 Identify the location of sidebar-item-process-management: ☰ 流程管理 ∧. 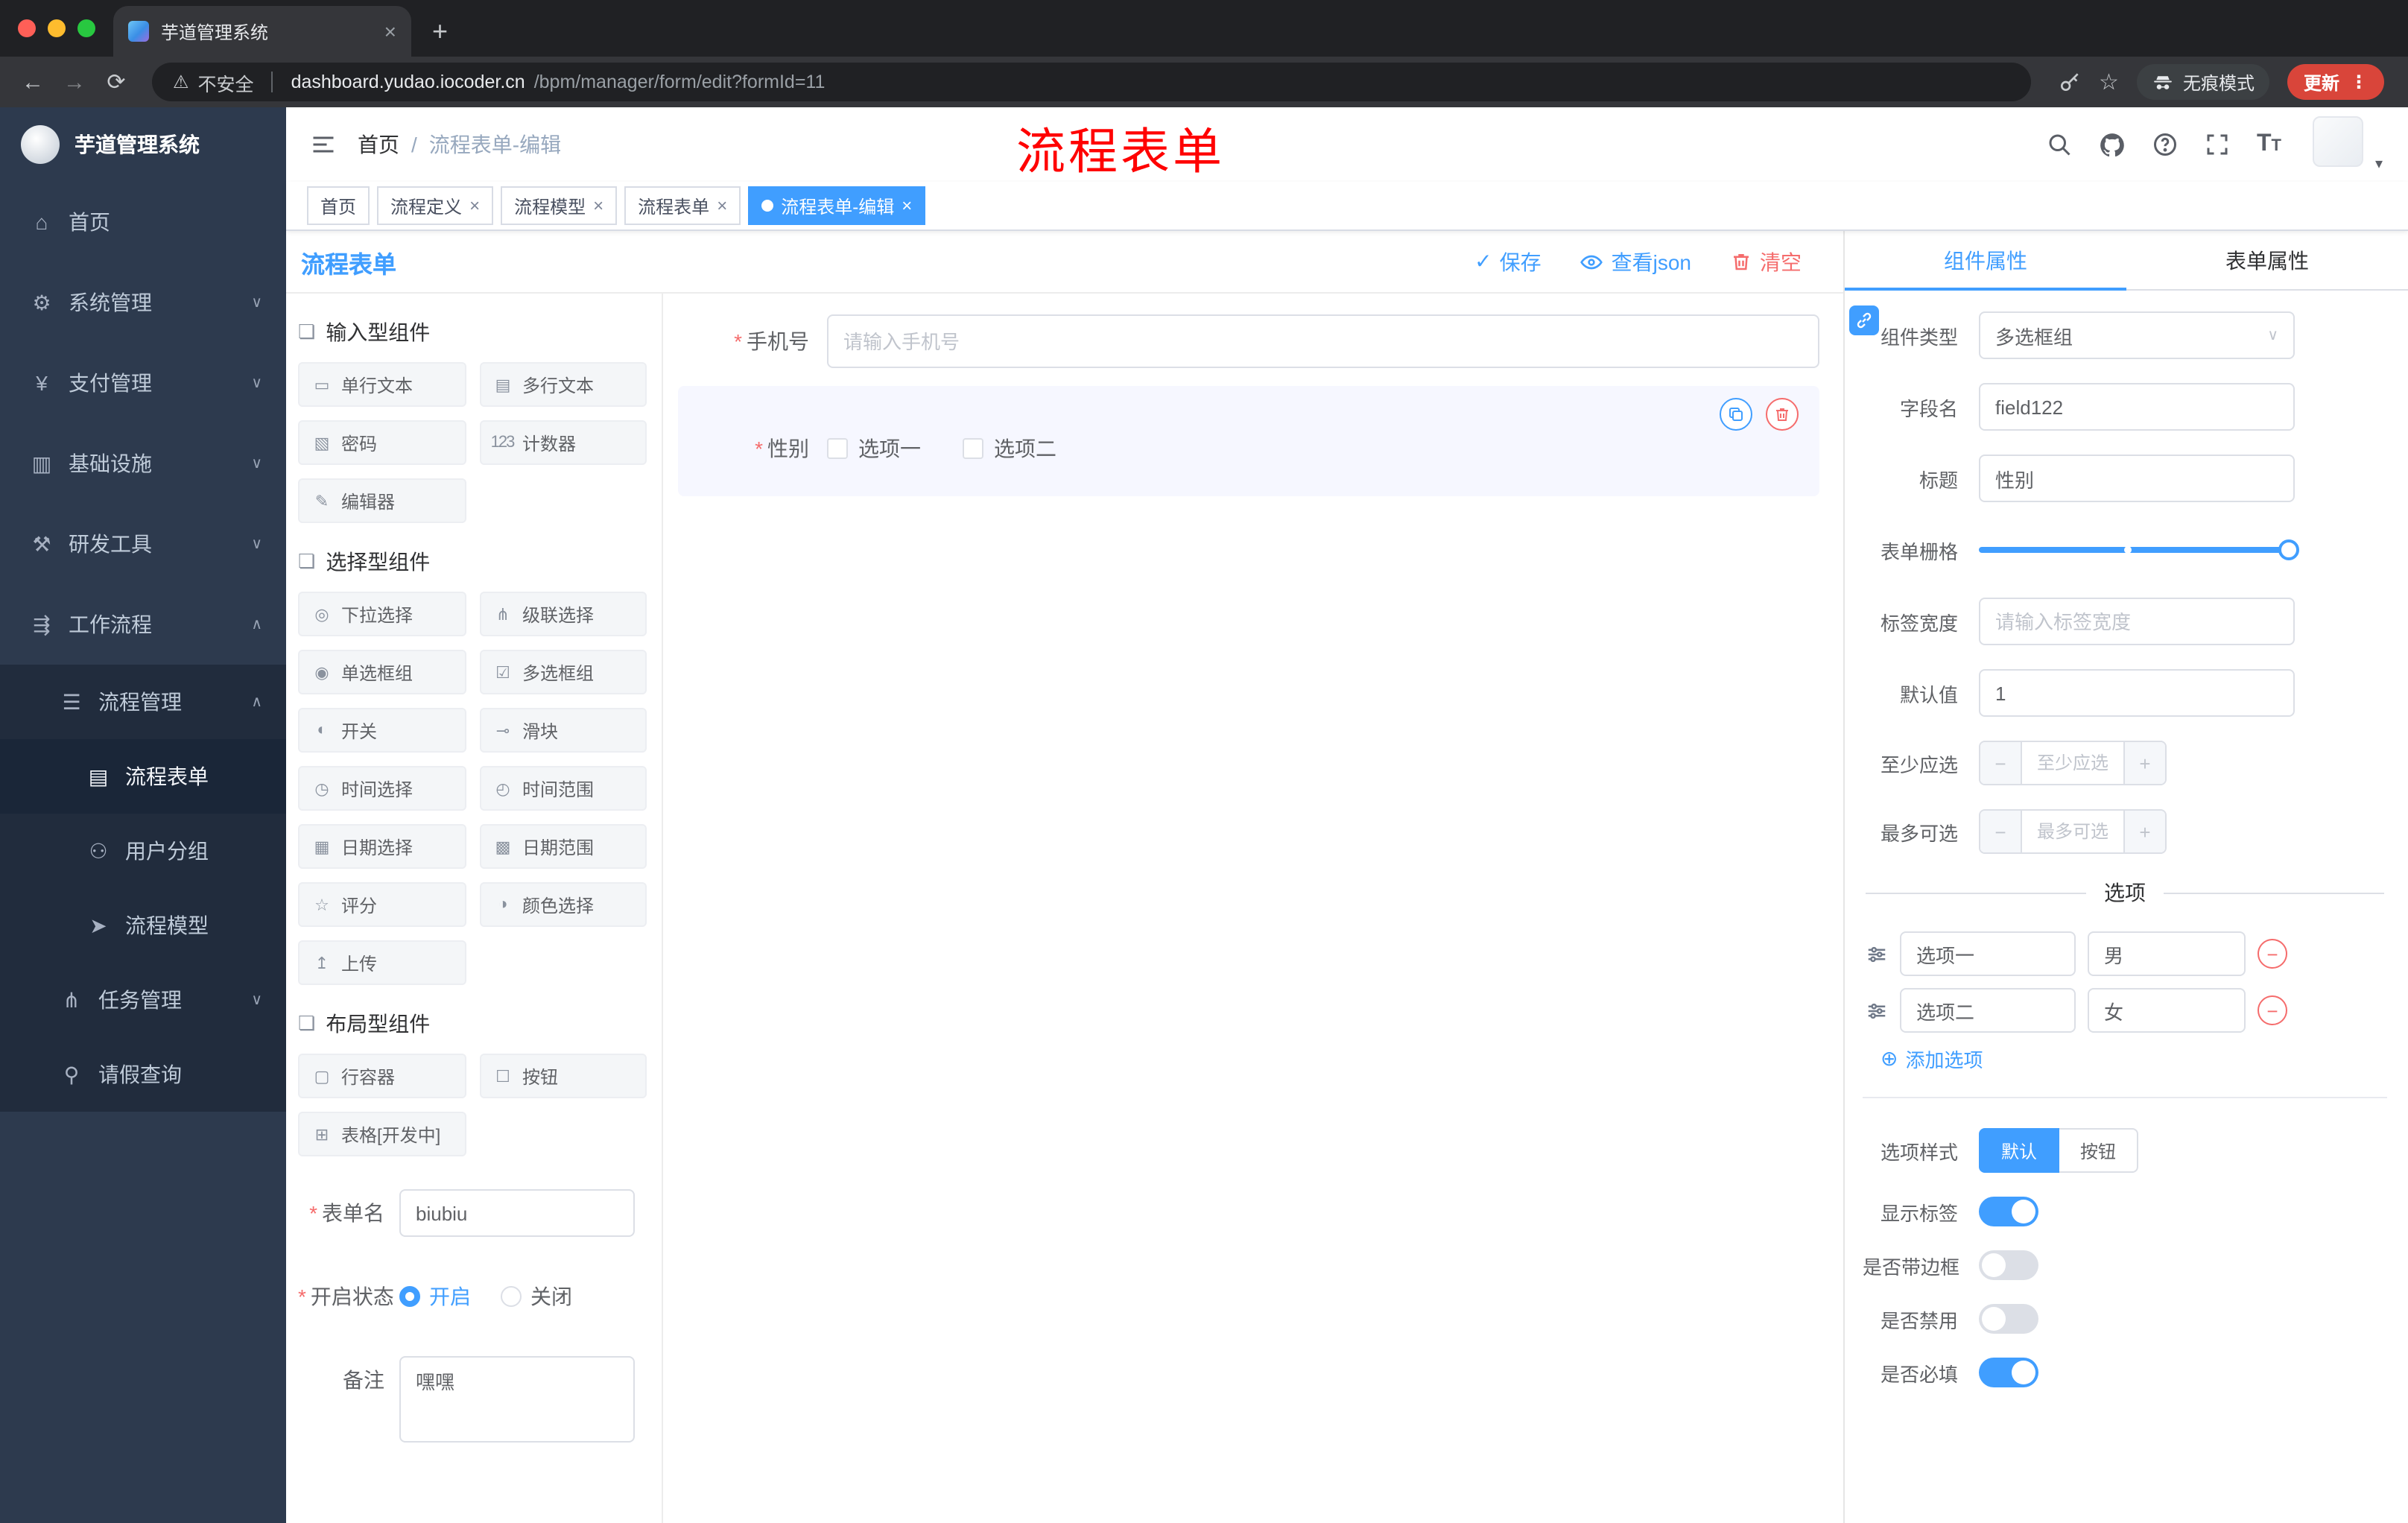
(143, 702).